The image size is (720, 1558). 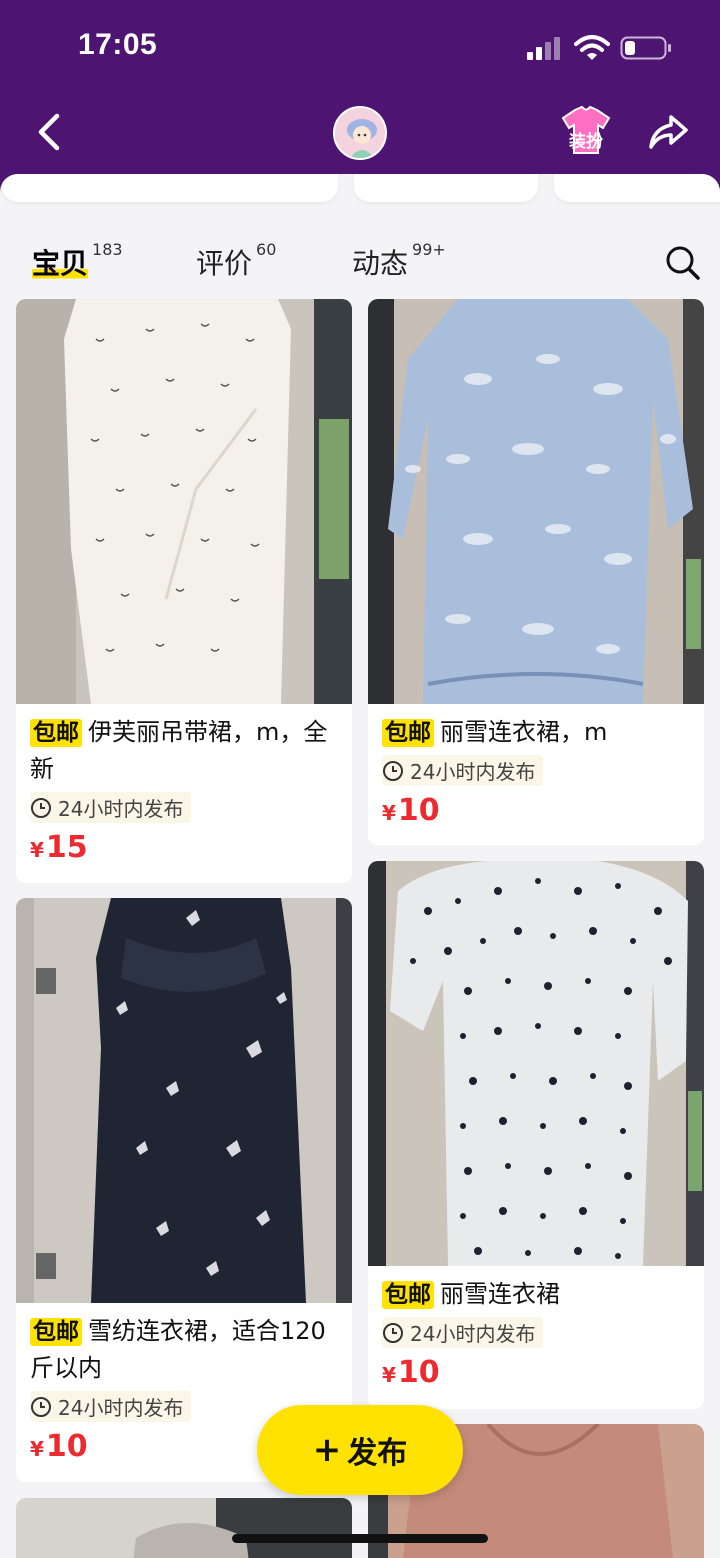 I want to click on tshirt-icon: 装扮, so click(x=586, y=129).